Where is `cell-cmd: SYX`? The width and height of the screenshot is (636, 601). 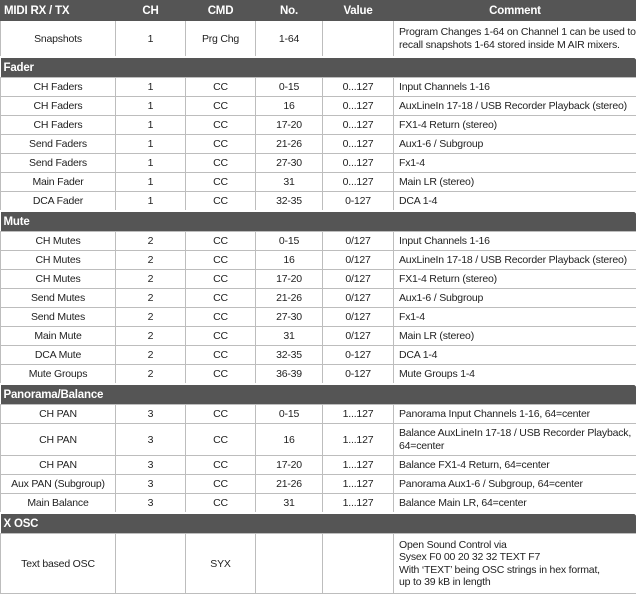
cell-cmd: SYX is located at coordinates (220, 563).